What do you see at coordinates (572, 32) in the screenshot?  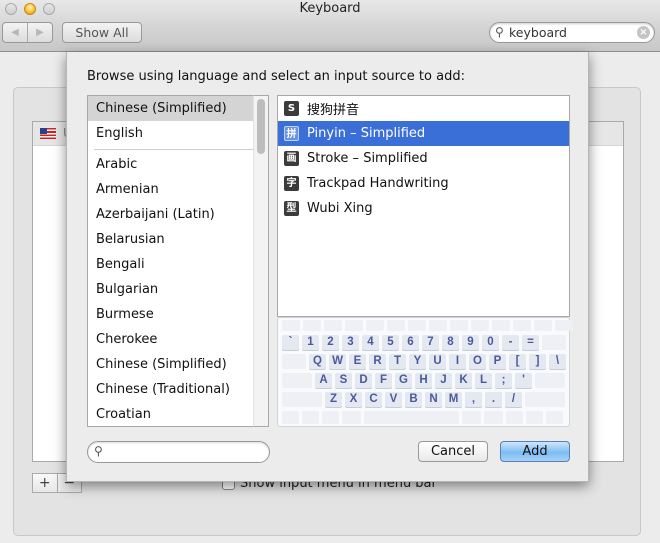 I see `preferences-search-field: ⚲ keyboard ×` at bounding box center [572, 32].